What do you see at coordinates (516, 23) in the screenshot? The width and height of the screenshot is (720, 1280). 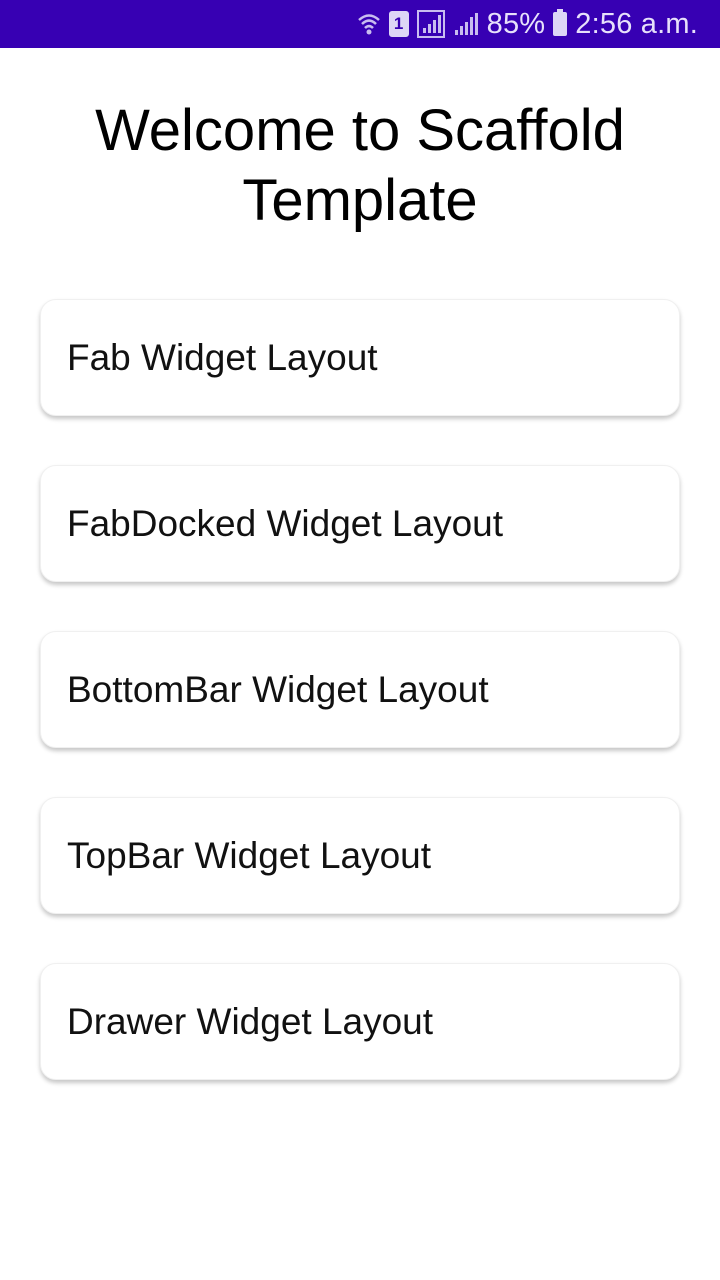 I see `battery-percent: 85%` at bounding box center [516, 23].